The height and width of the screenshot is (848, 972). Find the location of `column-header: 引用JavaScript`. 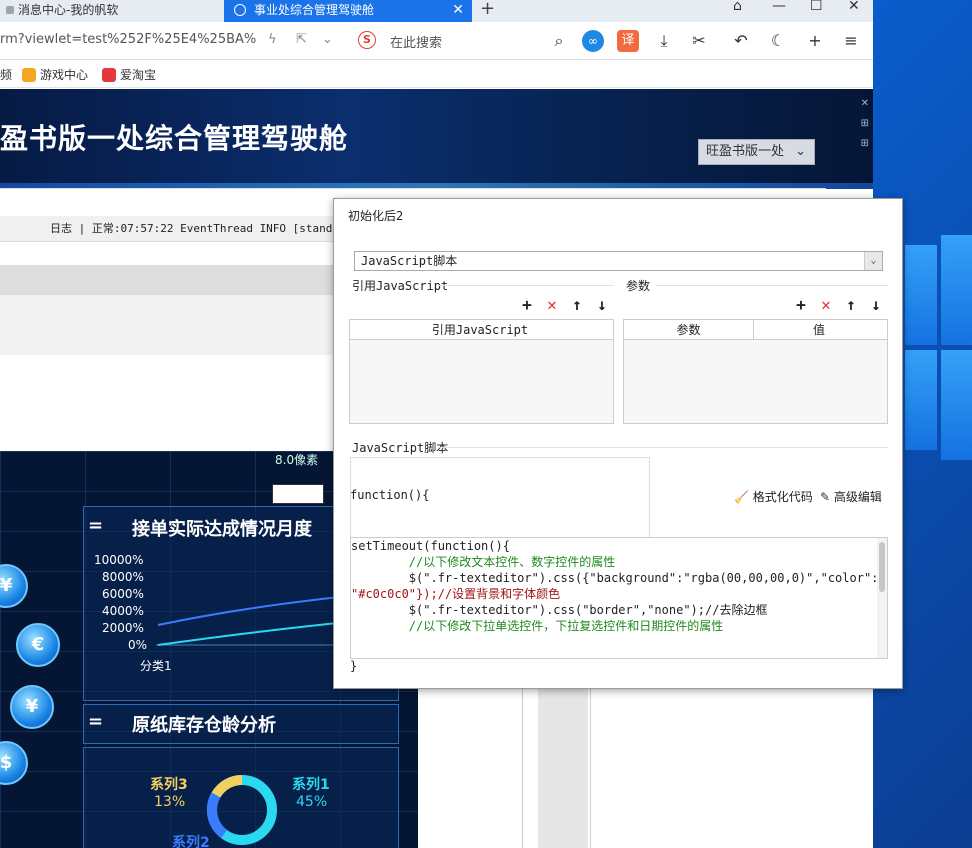

column-header: 引用JavaScript is located at coordinates (480, 330).